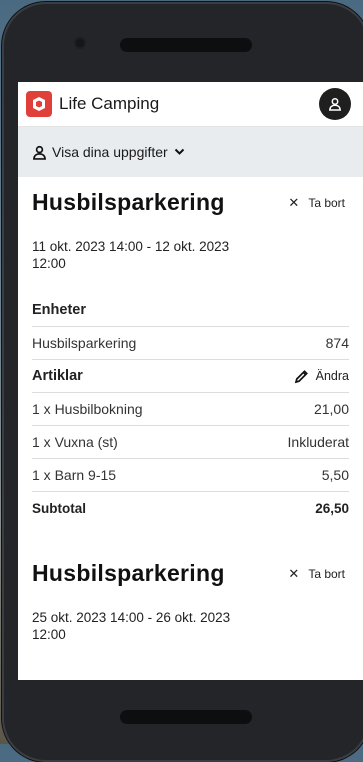 The width and height of the screenshot is (363, 762). What do you see at coordinates (74, 475) in the screenshot?
I see `article-name: 1 x Barn 9-15` at bounding box center [74, 475].